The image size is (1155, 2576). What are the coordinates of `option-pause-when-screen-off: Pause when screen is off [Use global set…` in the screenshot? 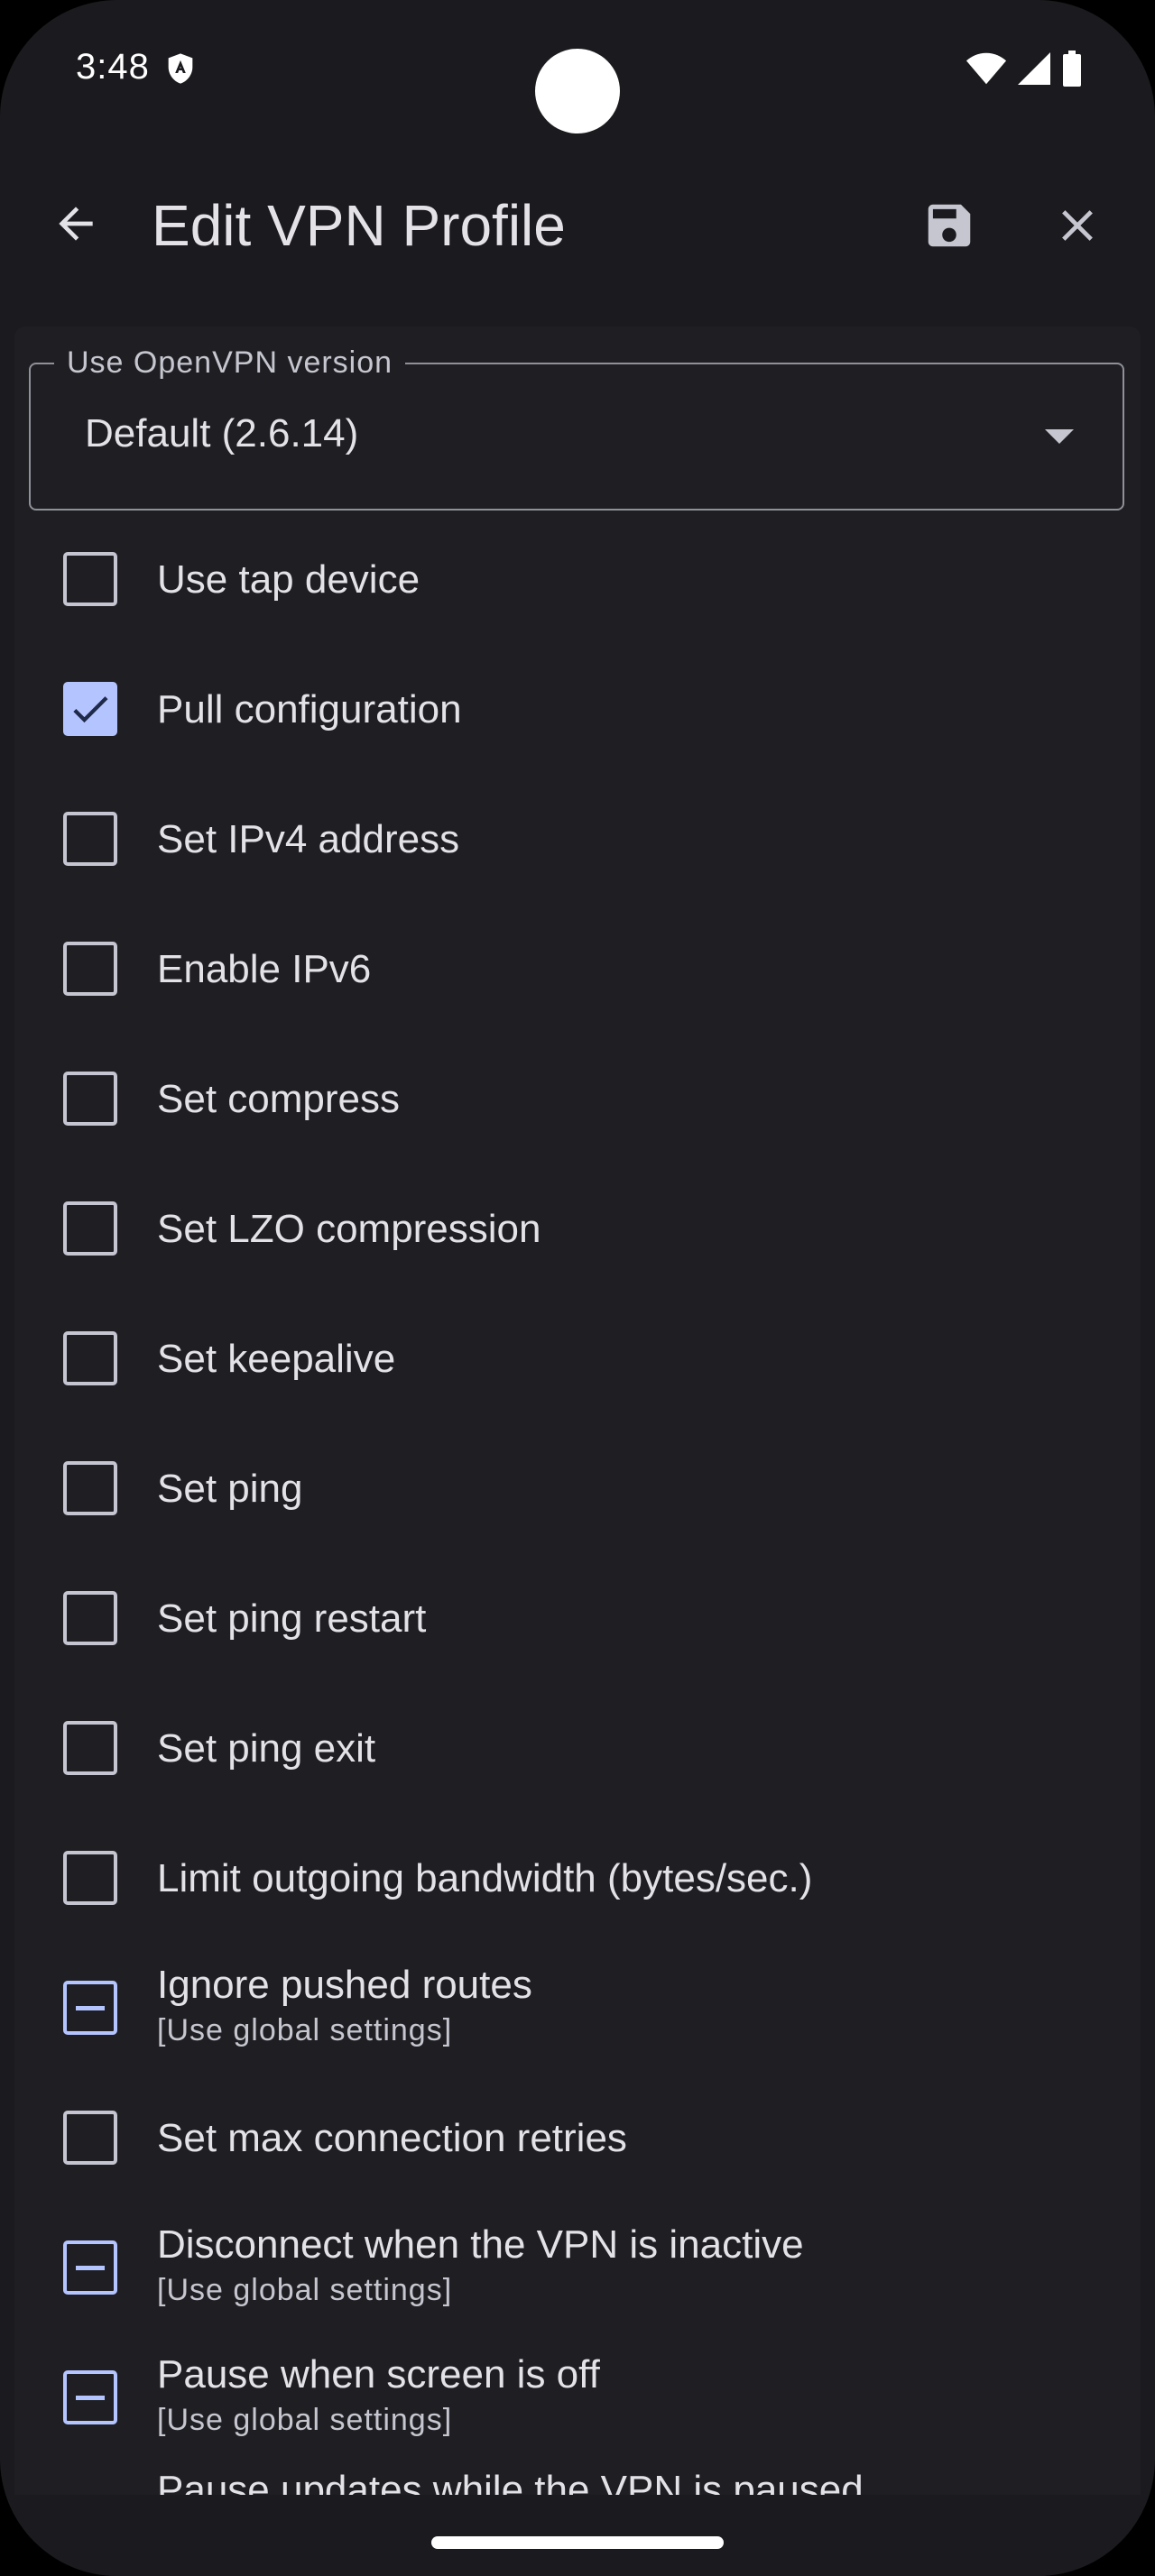 It's located at (577, 2397).